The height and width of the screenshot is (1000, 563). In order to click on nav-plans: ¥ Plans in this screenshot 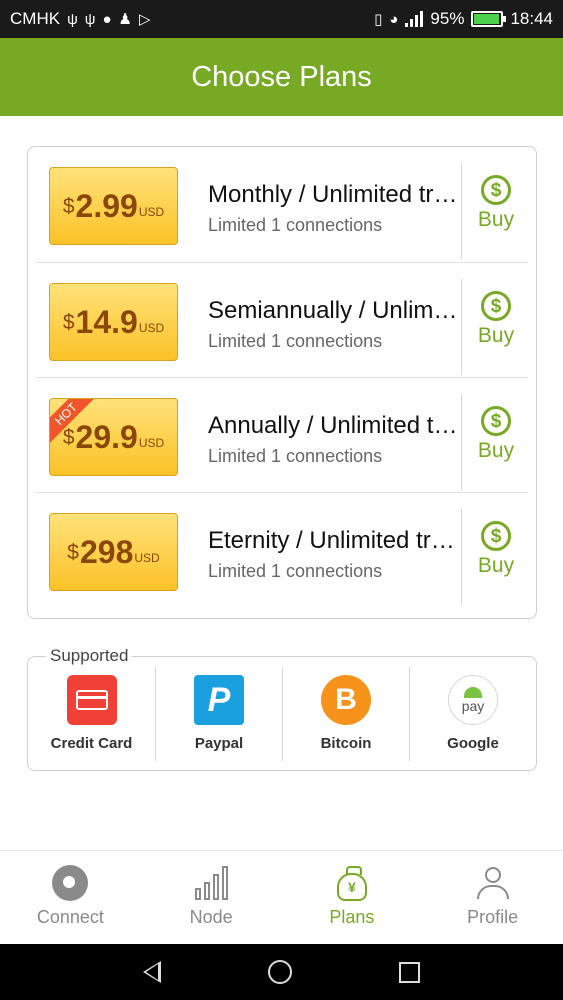, I will do `click(352, 897)`.